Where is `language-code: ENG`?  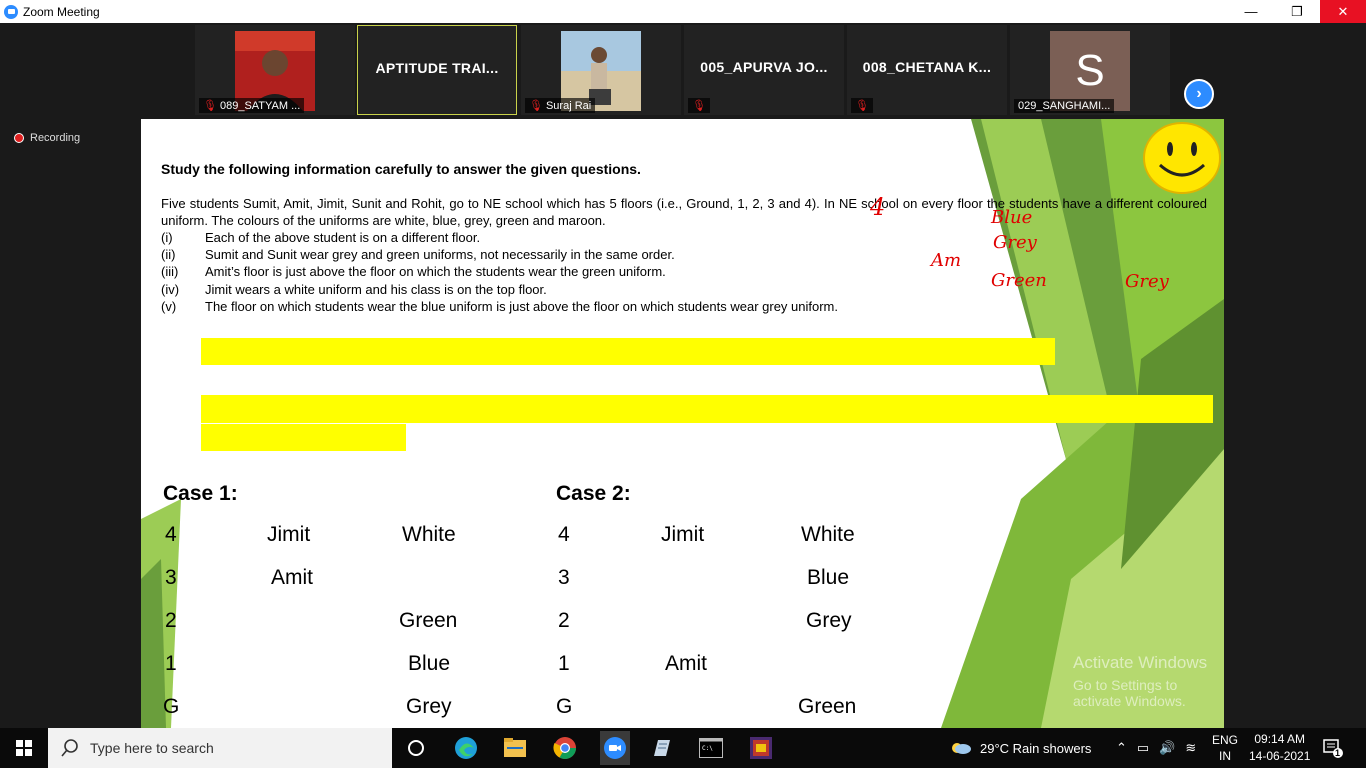
language-code: ENG is located at coordinates (1225, 740).